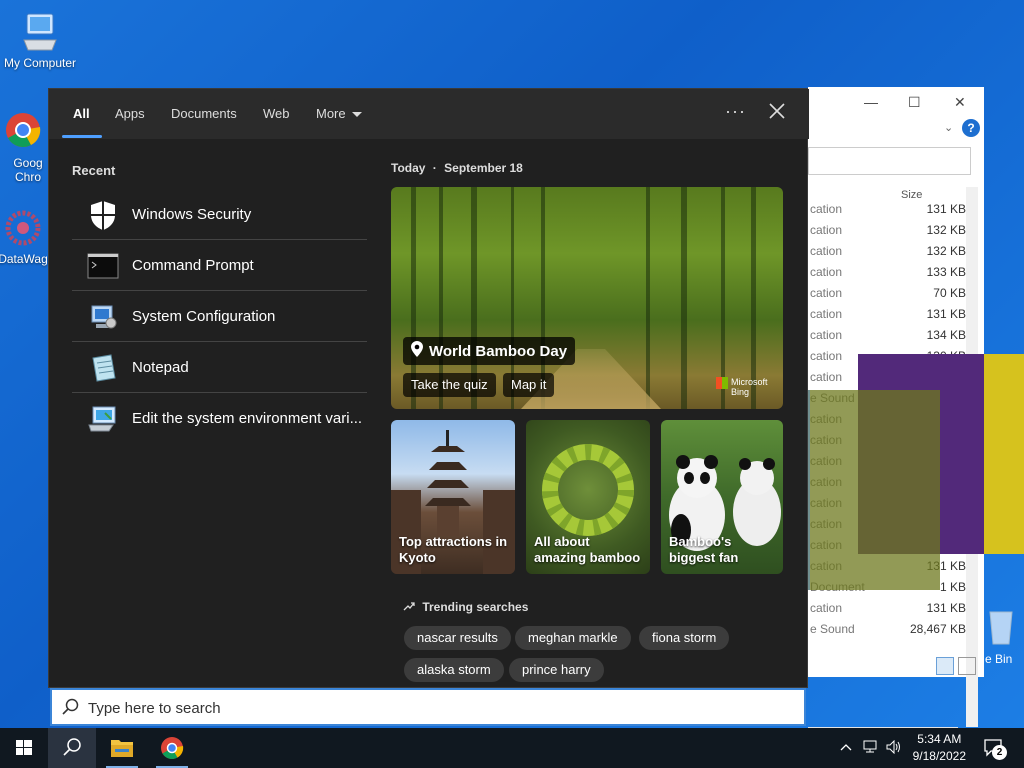 The height and width of the screenshot is (768, 1024). What do you see at coordinates (130, 113) in the screenshot?
I see `tab-apps: Apps` at bounding box center [130, 113].